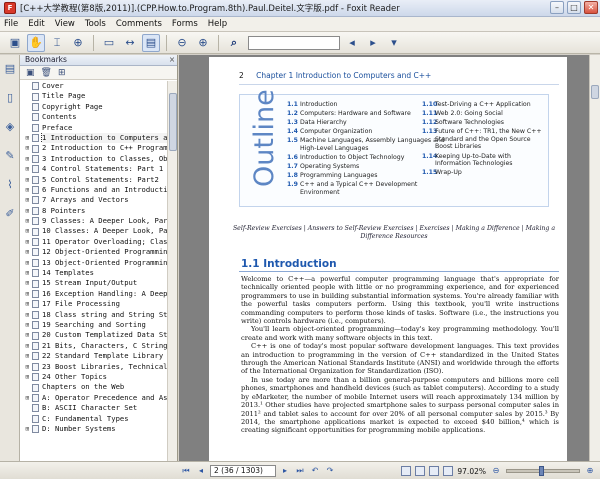 This screenshot has width=600, height=479. Describe the element at coordinates (394, 43) in the screenshot. I see `search-options-icon: ▾` at that location.